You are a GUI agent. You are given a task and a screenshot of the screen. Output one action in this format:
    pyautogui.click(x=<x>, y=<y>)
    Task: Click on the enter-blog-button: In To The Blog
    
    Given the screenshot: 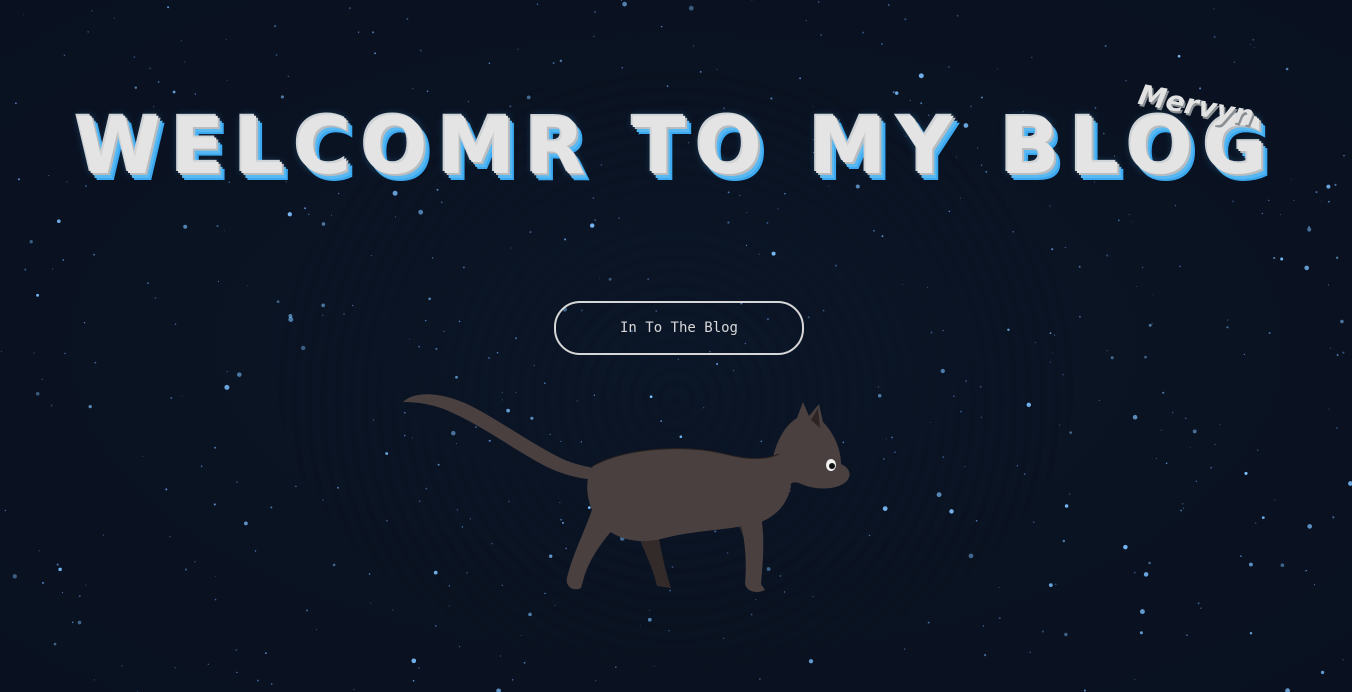 What is the action you would take?
    pyautogui.click(x=679, y=328)
    